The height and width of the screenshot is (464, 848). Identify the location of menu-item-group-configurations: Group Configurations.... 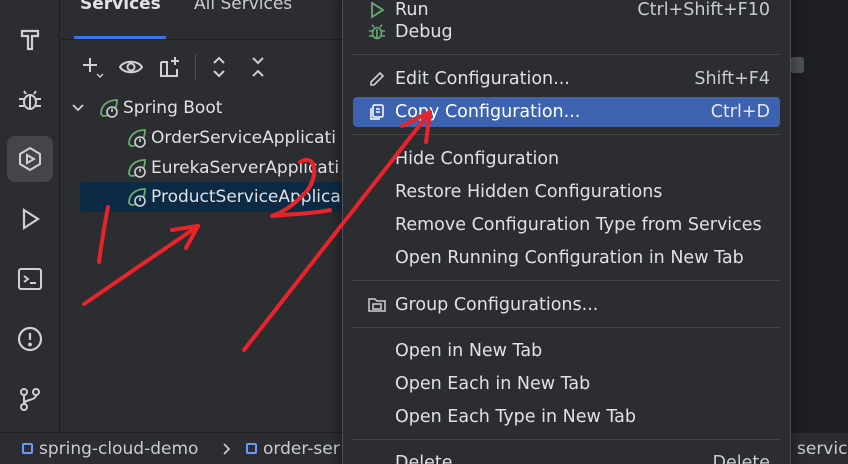
(566, 305).